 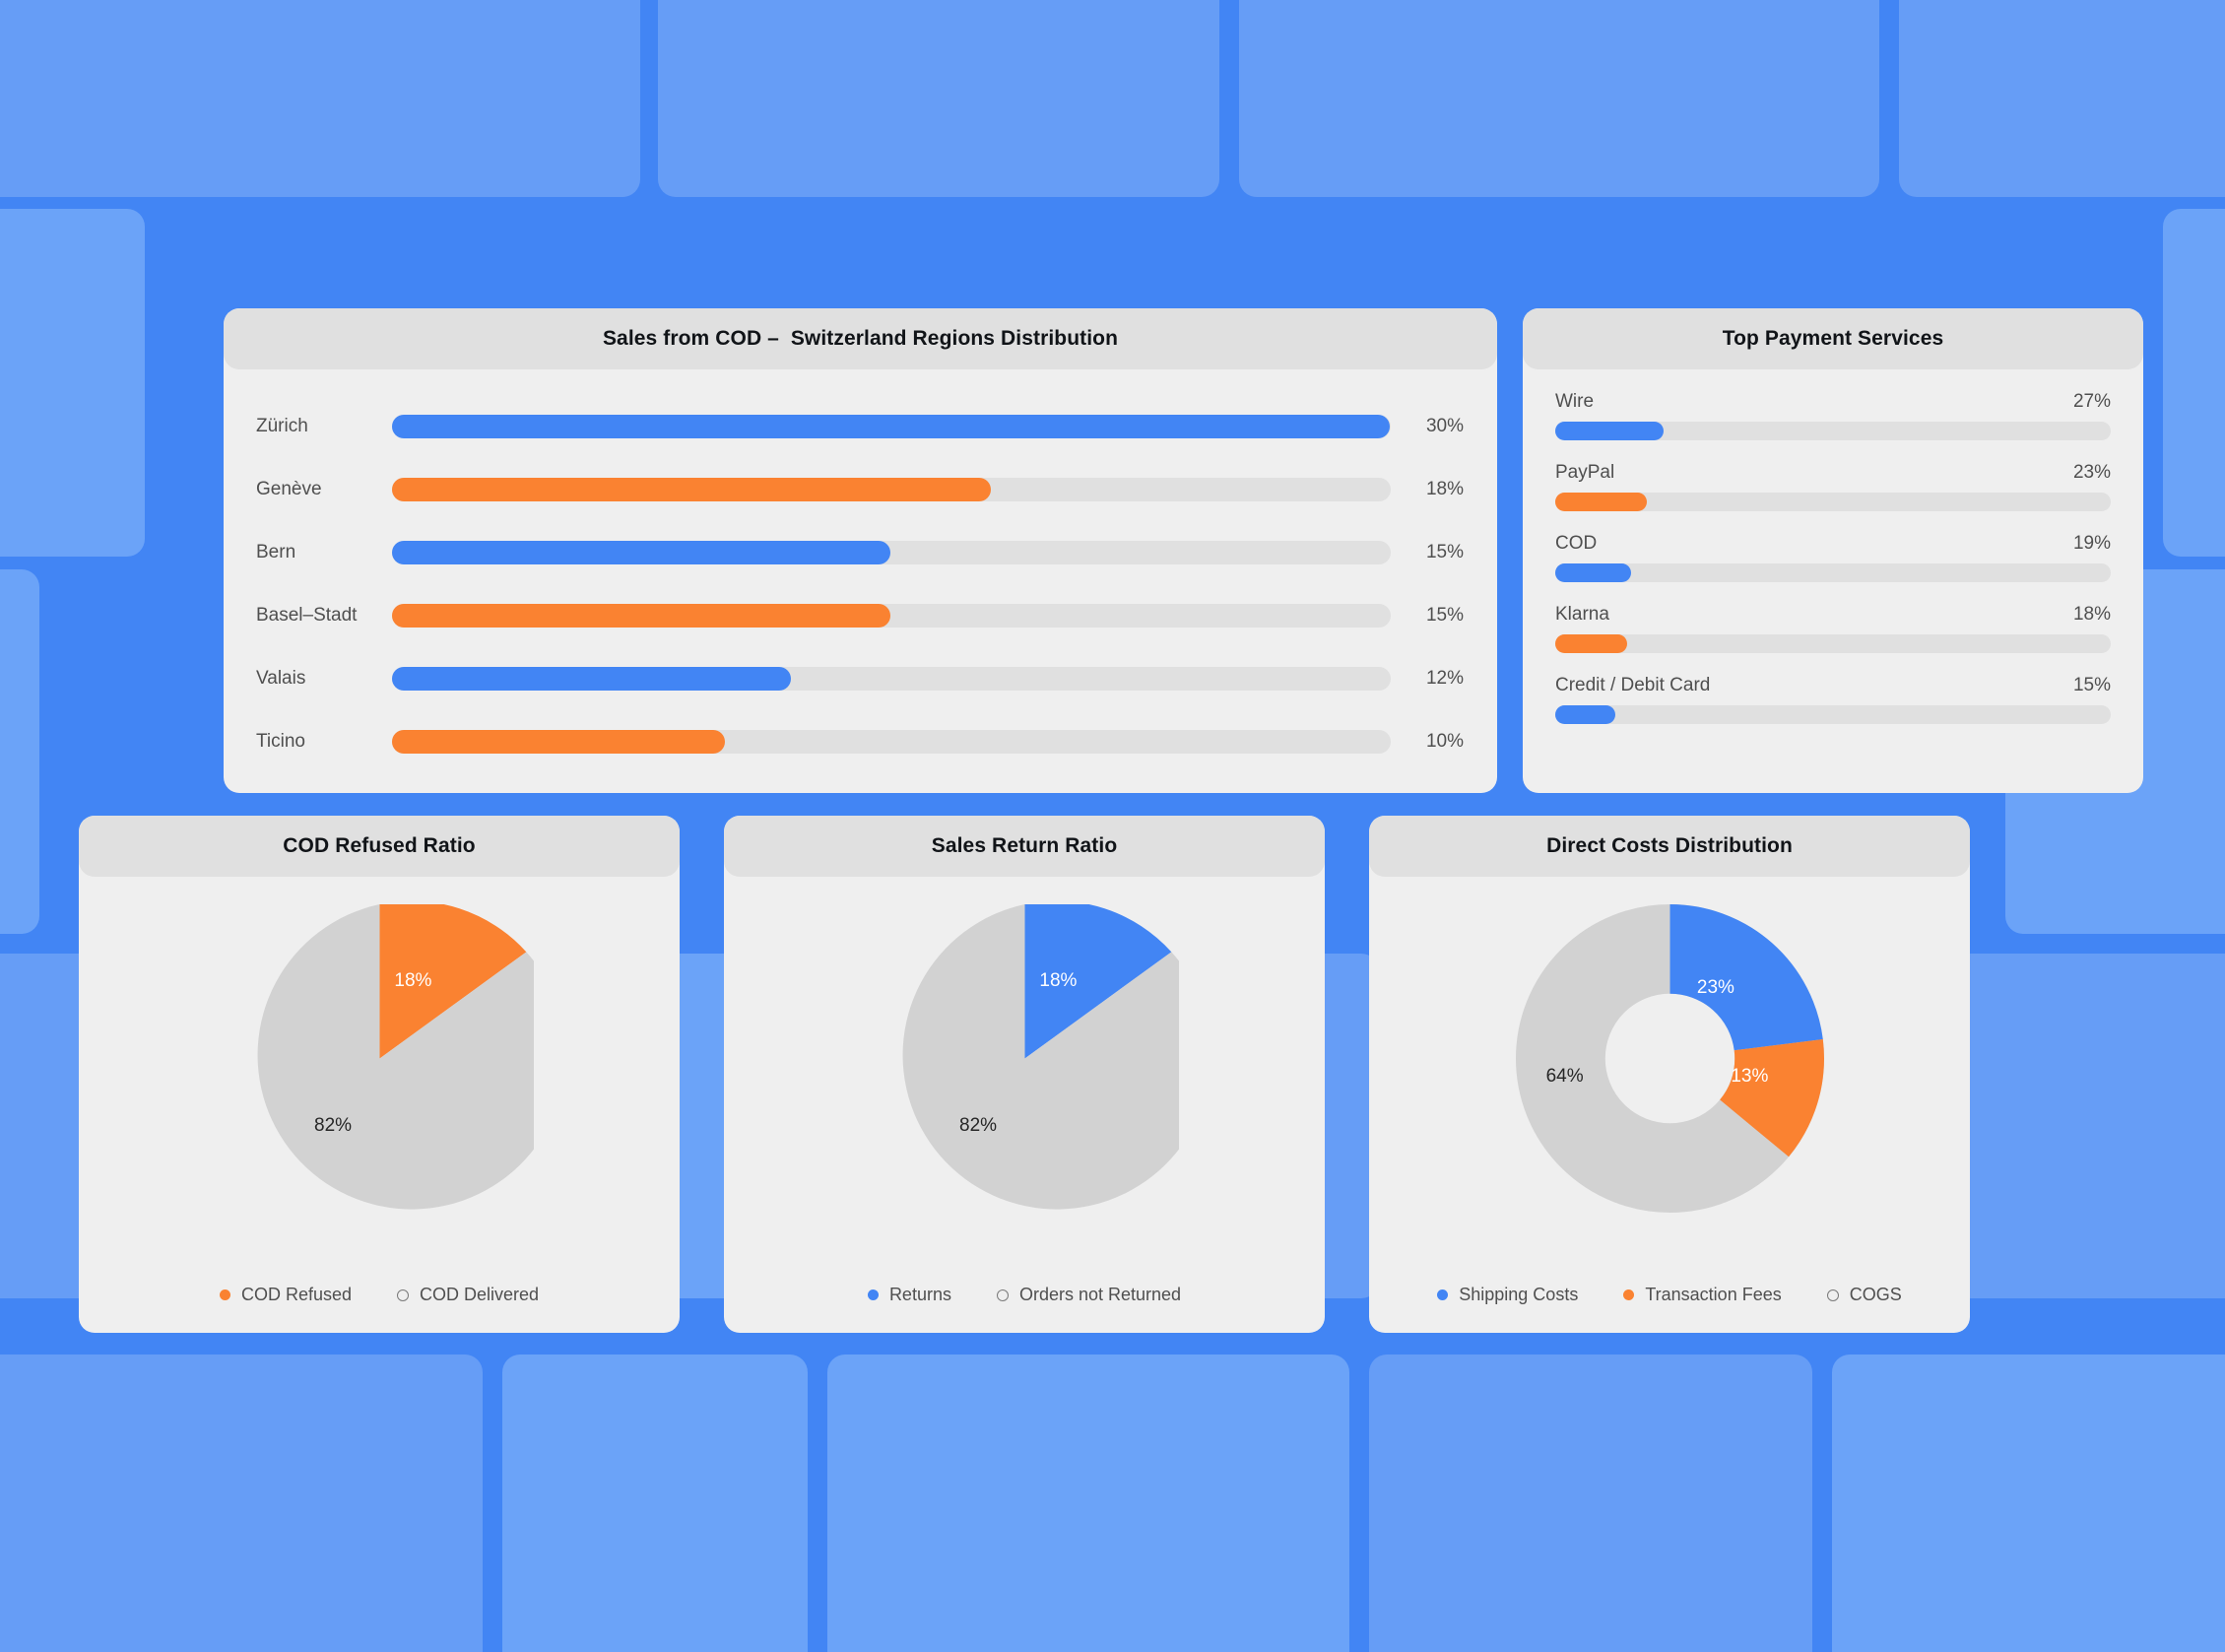 I want to click on payment-service-row: Credit / Debit Card 15%, so click(x=1833, y=699).